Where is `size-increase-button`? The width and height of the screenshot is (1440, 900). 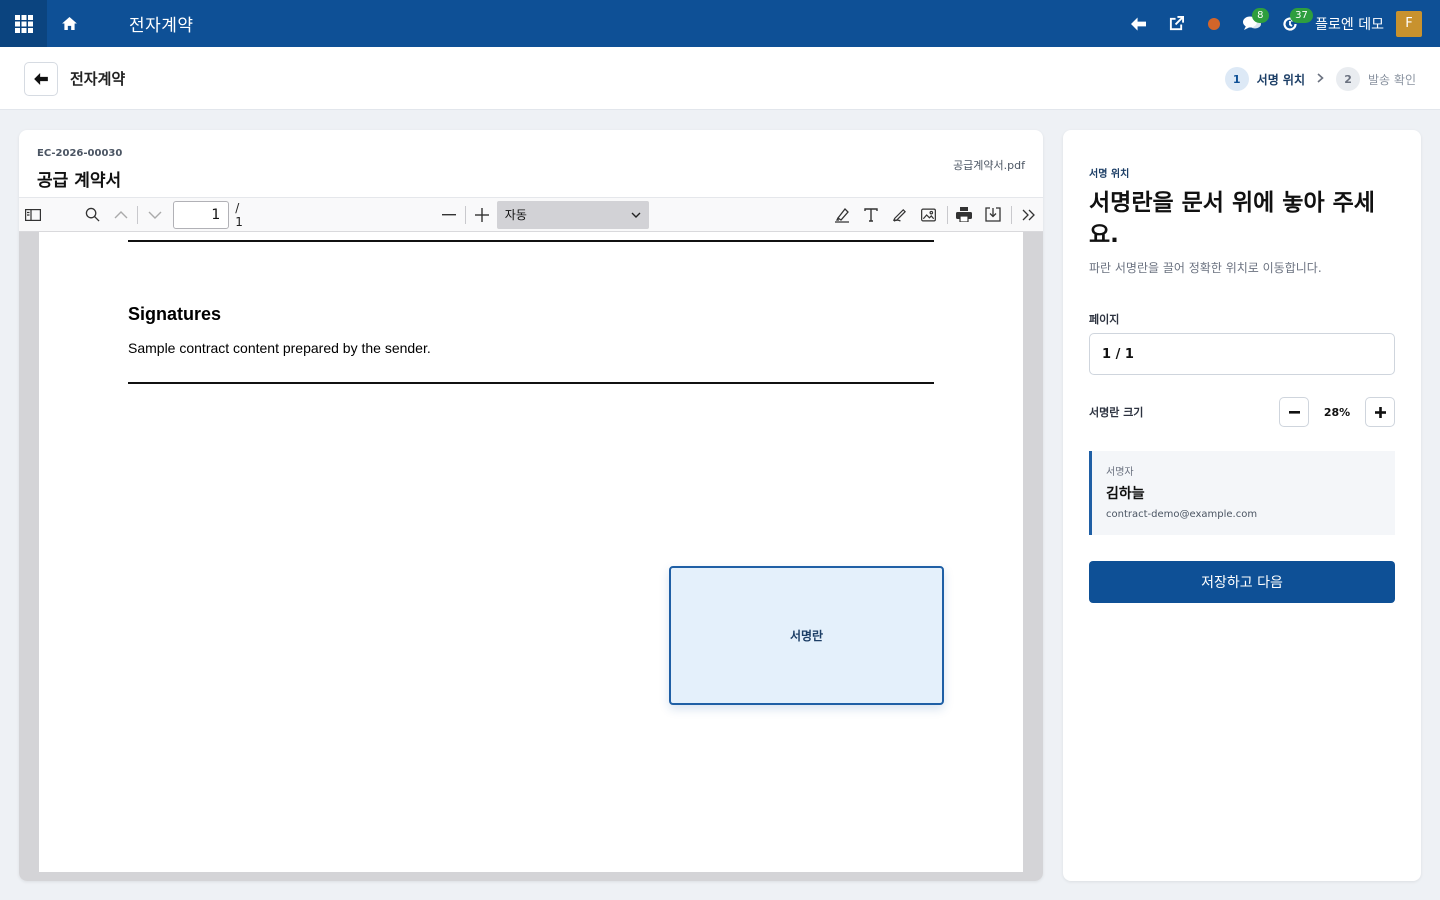
size-increase-button is located at coordinates (1380, 412).